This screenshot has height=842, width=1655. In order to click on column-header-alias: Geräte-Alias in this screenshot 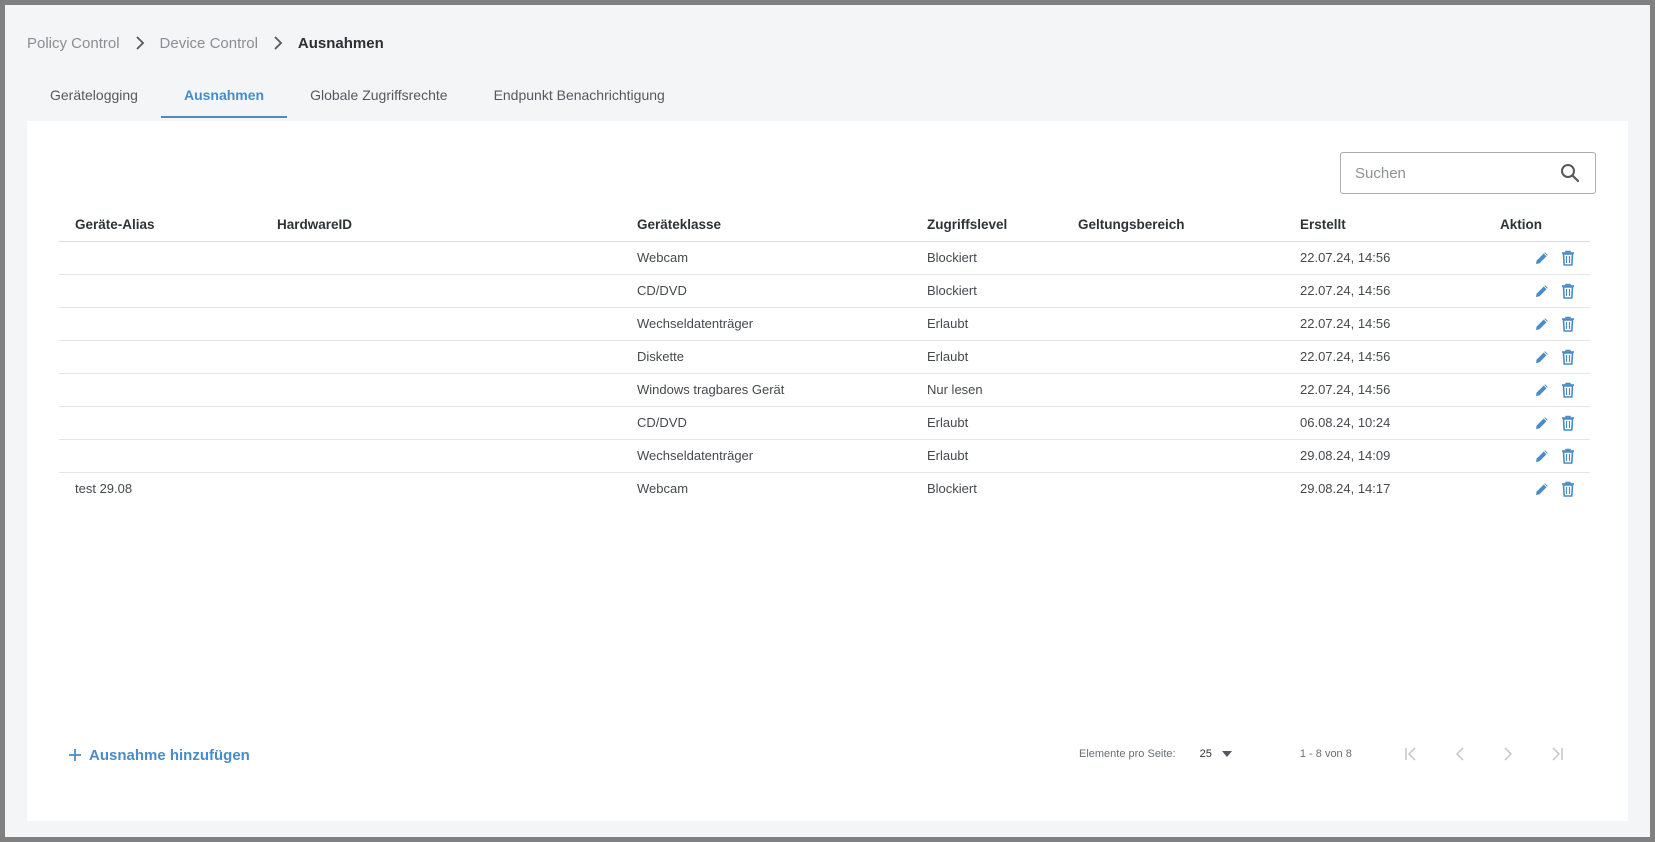, I will do `click(168, 225)`.